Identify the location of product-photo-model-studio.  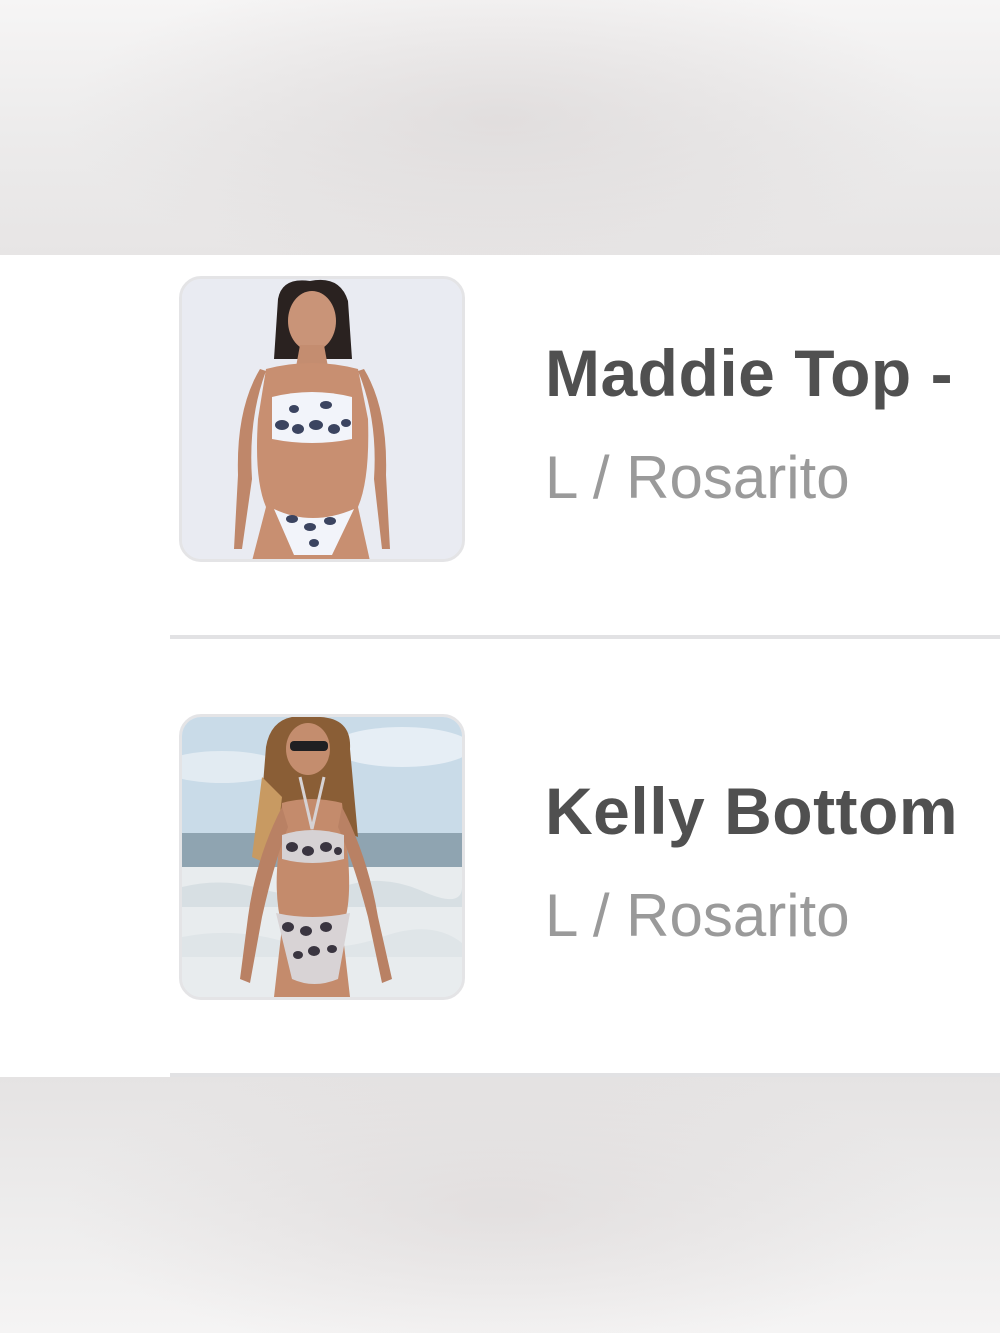
(322, 419).